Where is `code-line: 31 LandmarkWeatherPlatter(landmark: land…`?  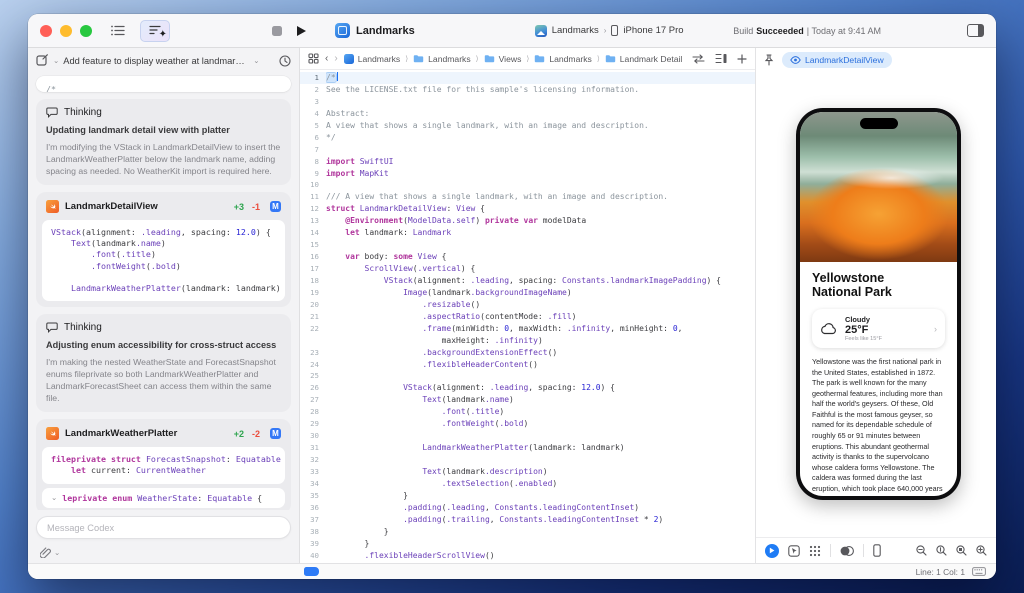 code-line: 31 LandmarkWeatherPlatter(landmark: land… is located at coordinates (527, 448).